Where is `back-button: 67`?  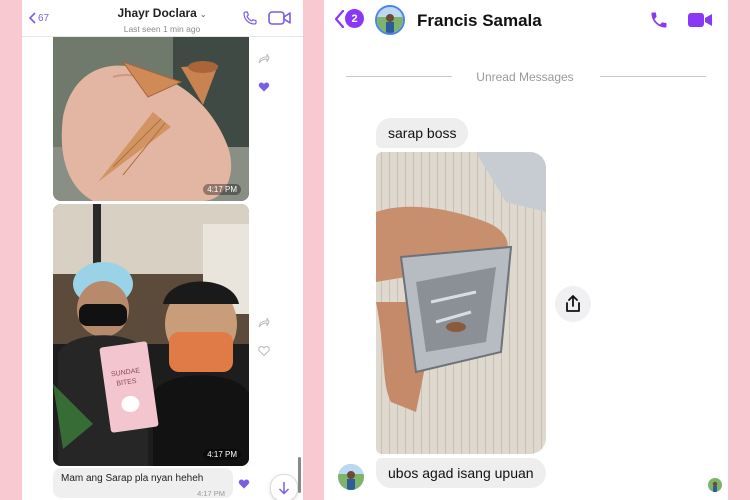
back-button: 67 is located at coordinates (38, 18).